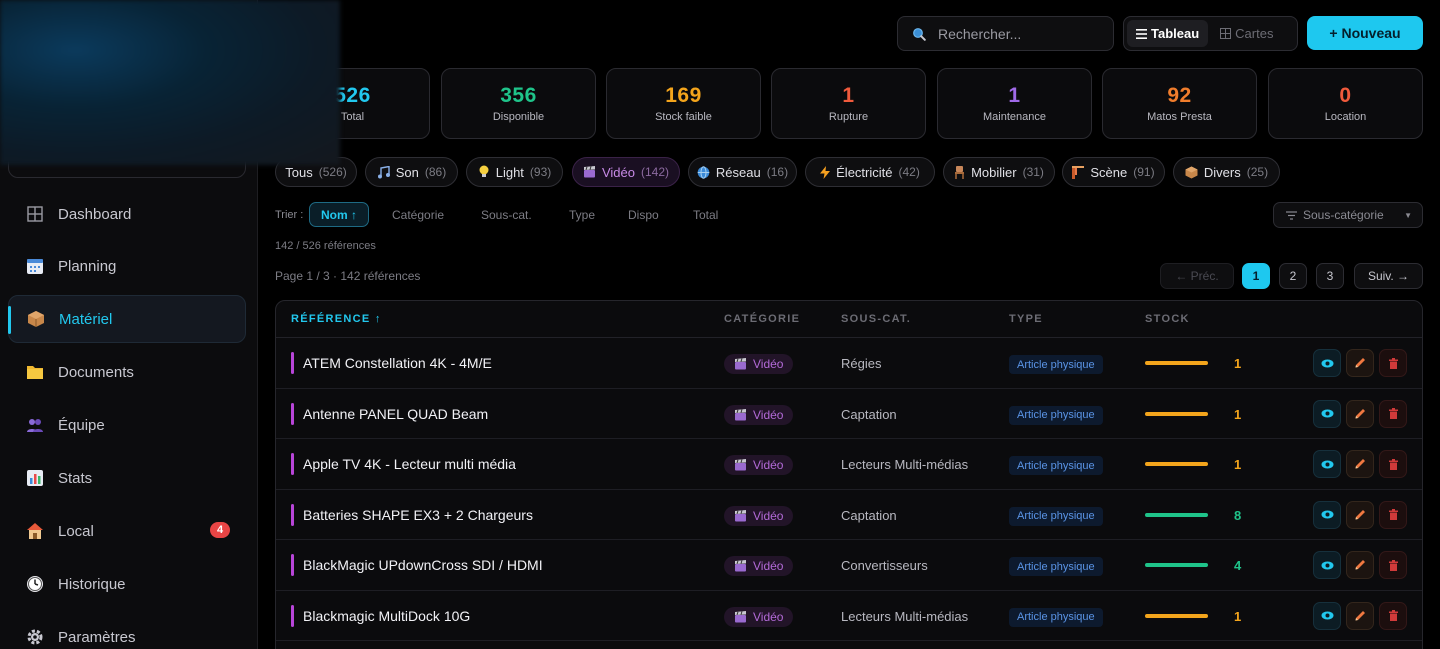  What do you see at coordinates (1026, 319) in the screenshot?
I see `column-header: TYPE` at bounding box center [1026, 319].